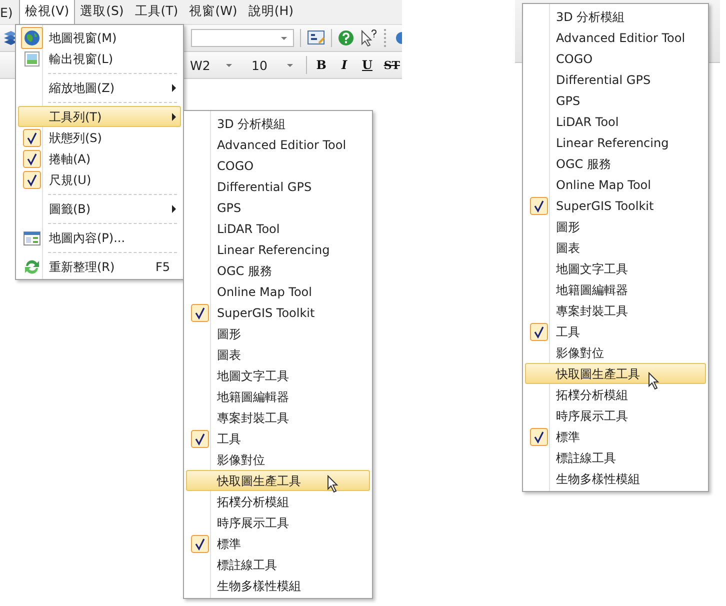  What do you see at coordinates (99, 137) in the screenshot?
I see `menu-item: 狀態列(S)` at bounding box center [99, 137].